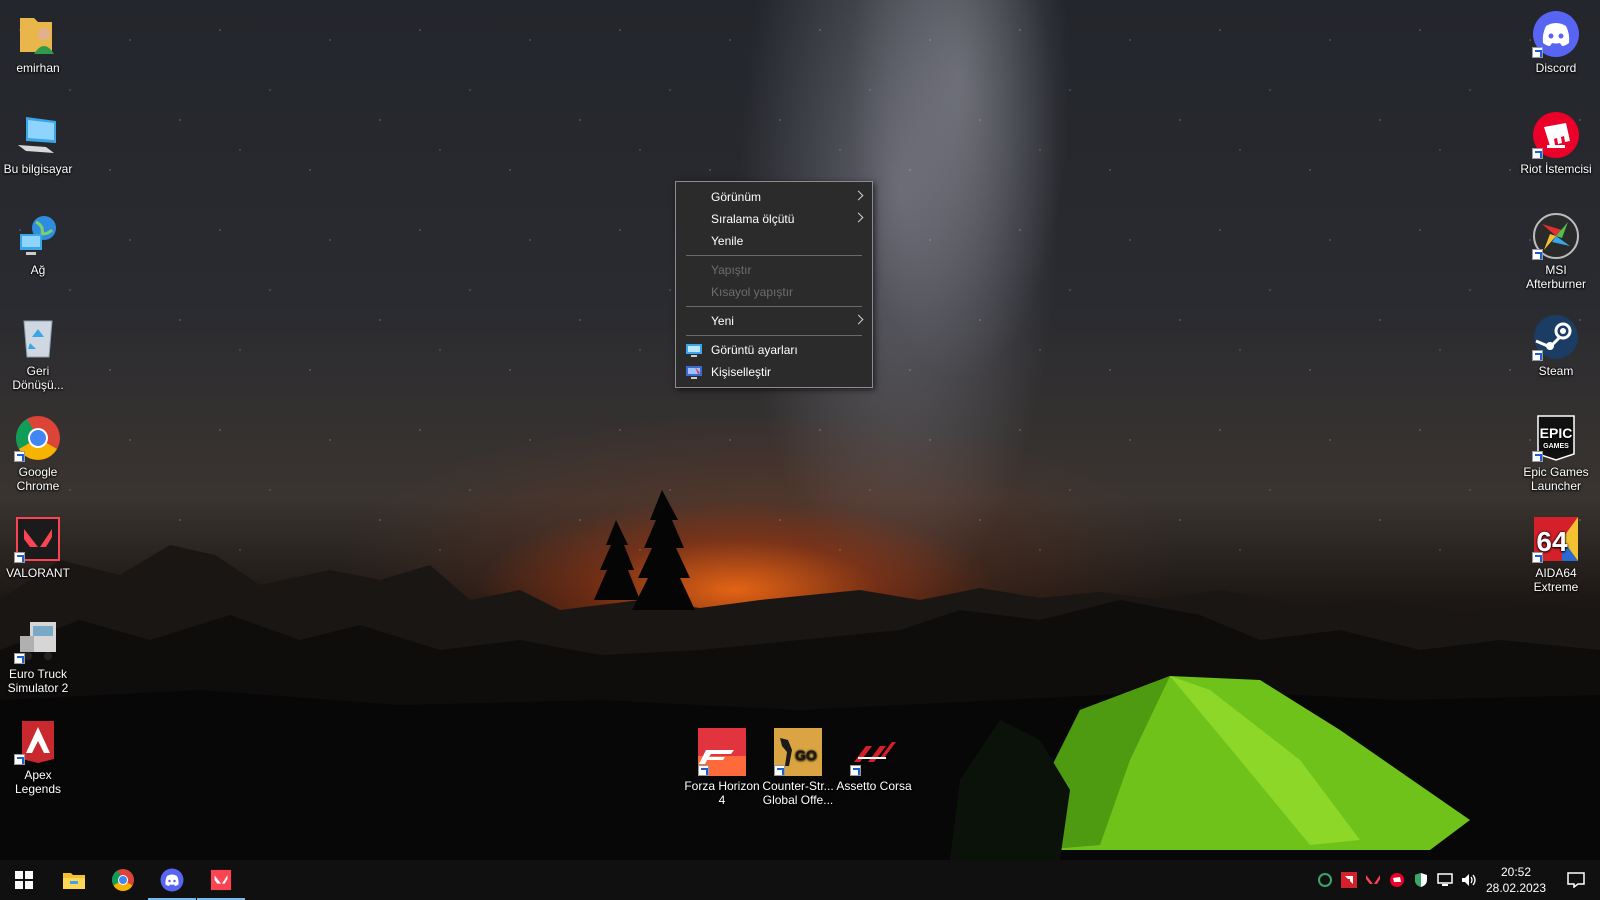  What do you see at coordinates (774, 197) in the screenshot?
I see `menu-item-gorunum: Görünüm` at bounding box center [774, 197].